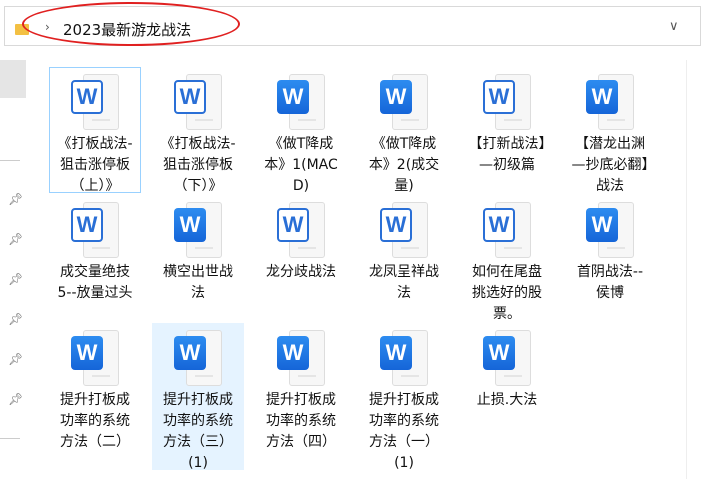  I want to click on file-item: W 如何在尾盘挑选好的股票。, so click(507, 261).